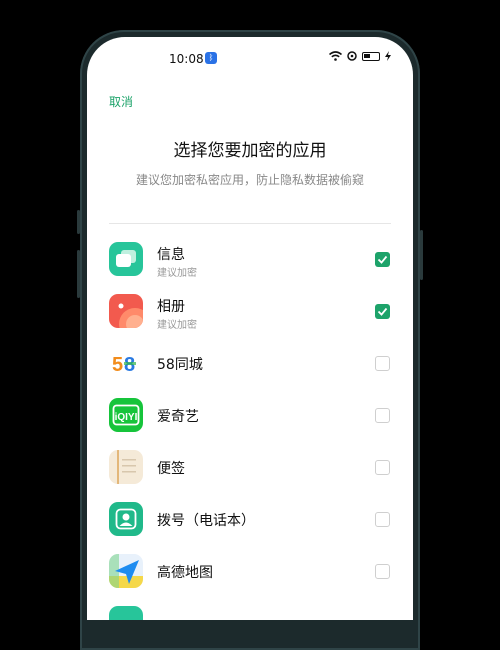 Image resolution: width=500 pixels, height=650 pixels. I want to click on messages-icon, so click(126, 259).